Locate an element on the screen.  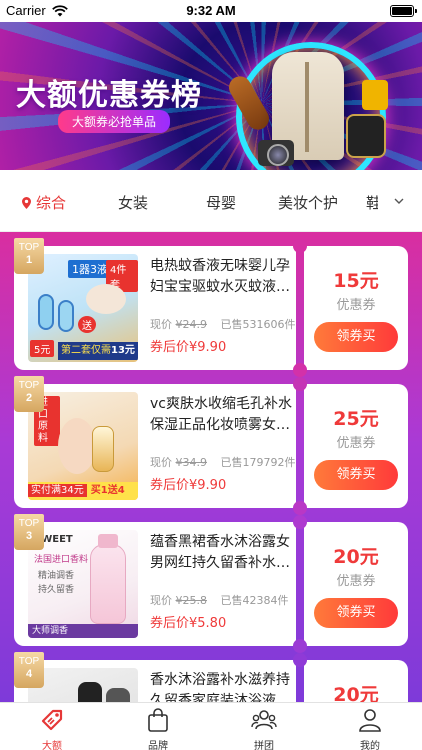
rank-badge: TOP 1 is located at coordinates (29, 256).